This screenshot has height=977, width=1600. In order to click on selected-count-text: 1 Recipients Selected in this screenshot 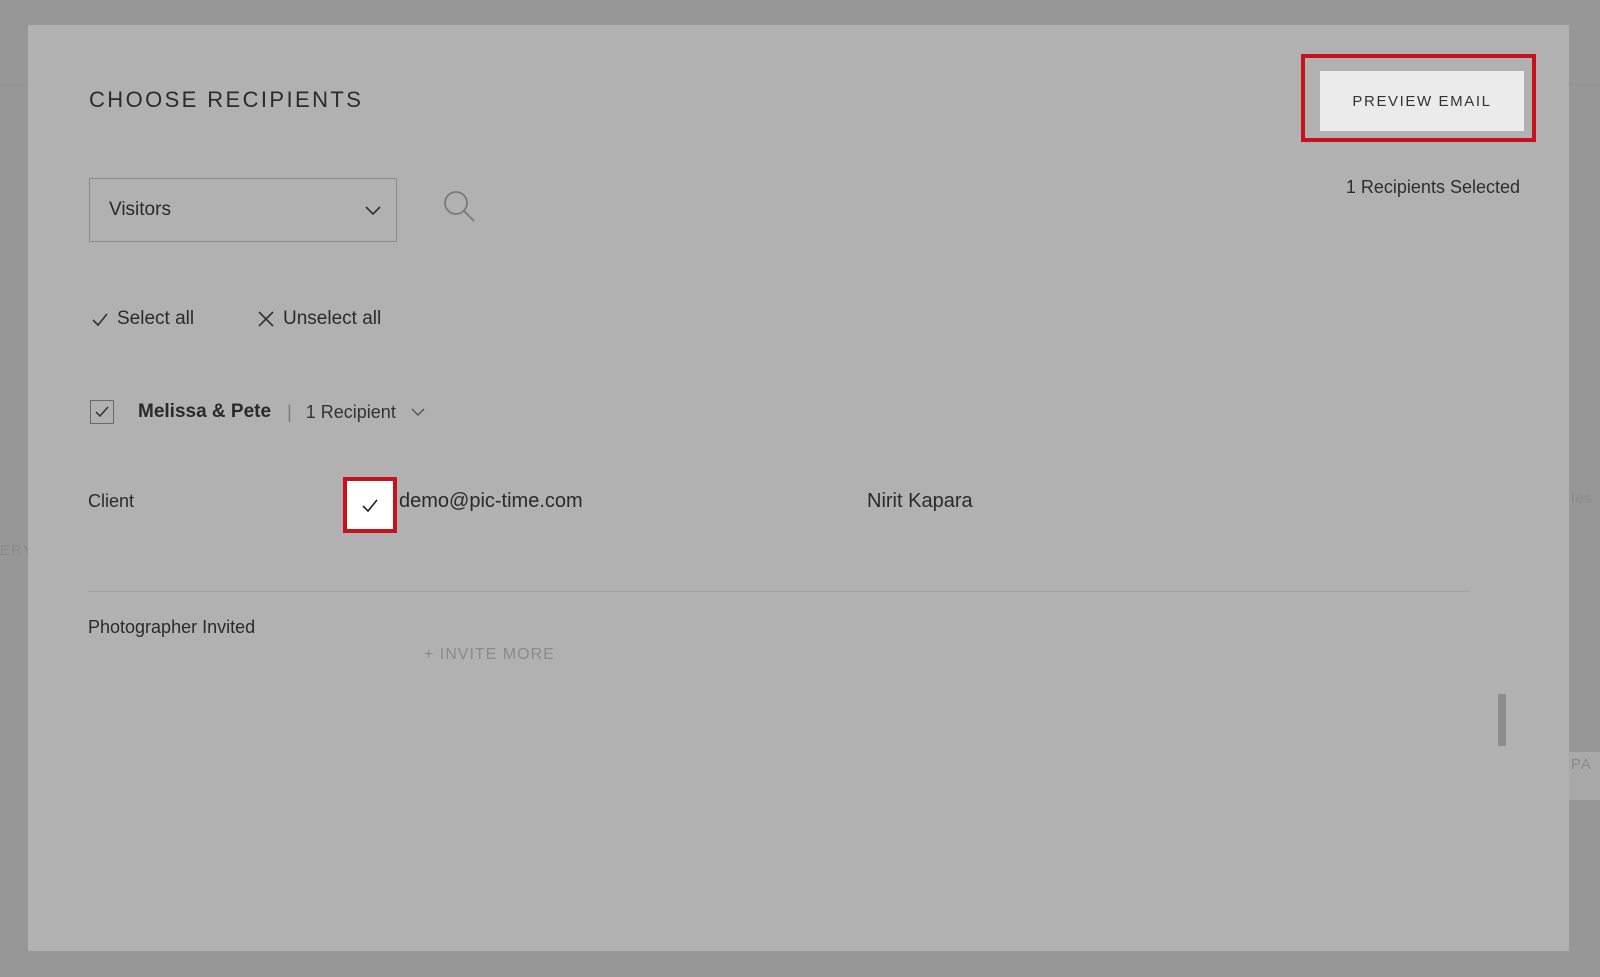, I will do `click(1432, 187)`.